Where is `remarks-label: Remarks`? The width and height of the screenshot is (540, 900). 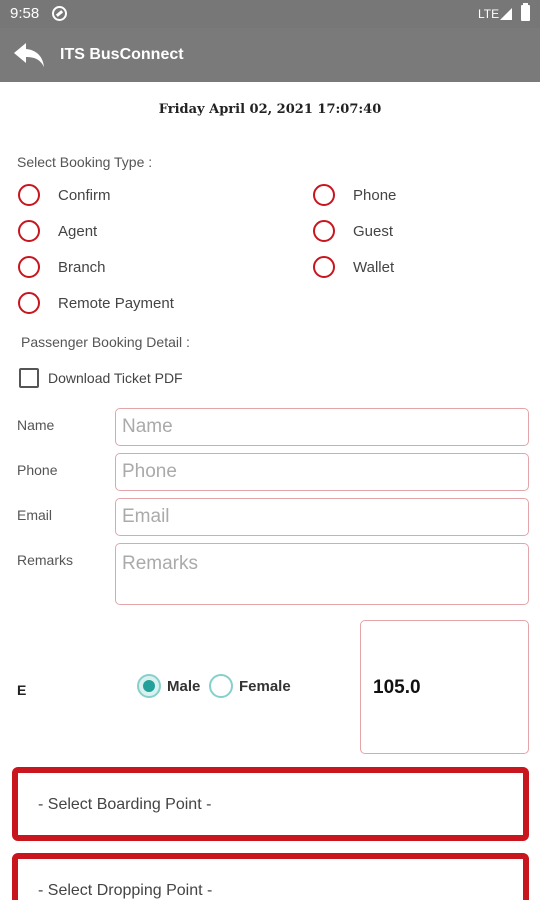 remarks-label: Remarks is located at coordinates (45, 560).